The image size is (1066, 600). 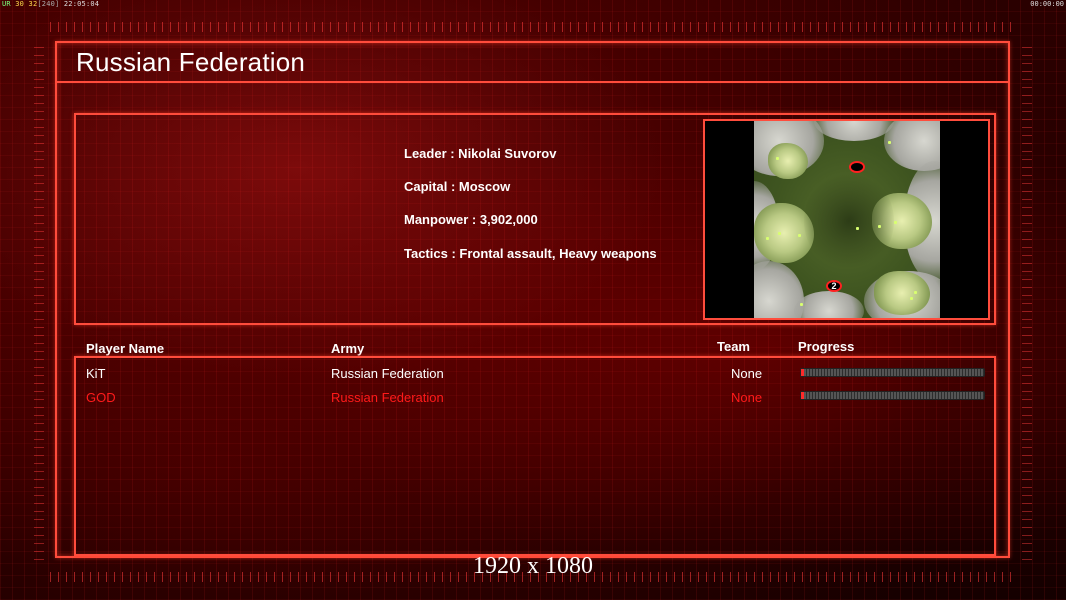 I want to click on ruler-right, so click(x=1027, y=300).